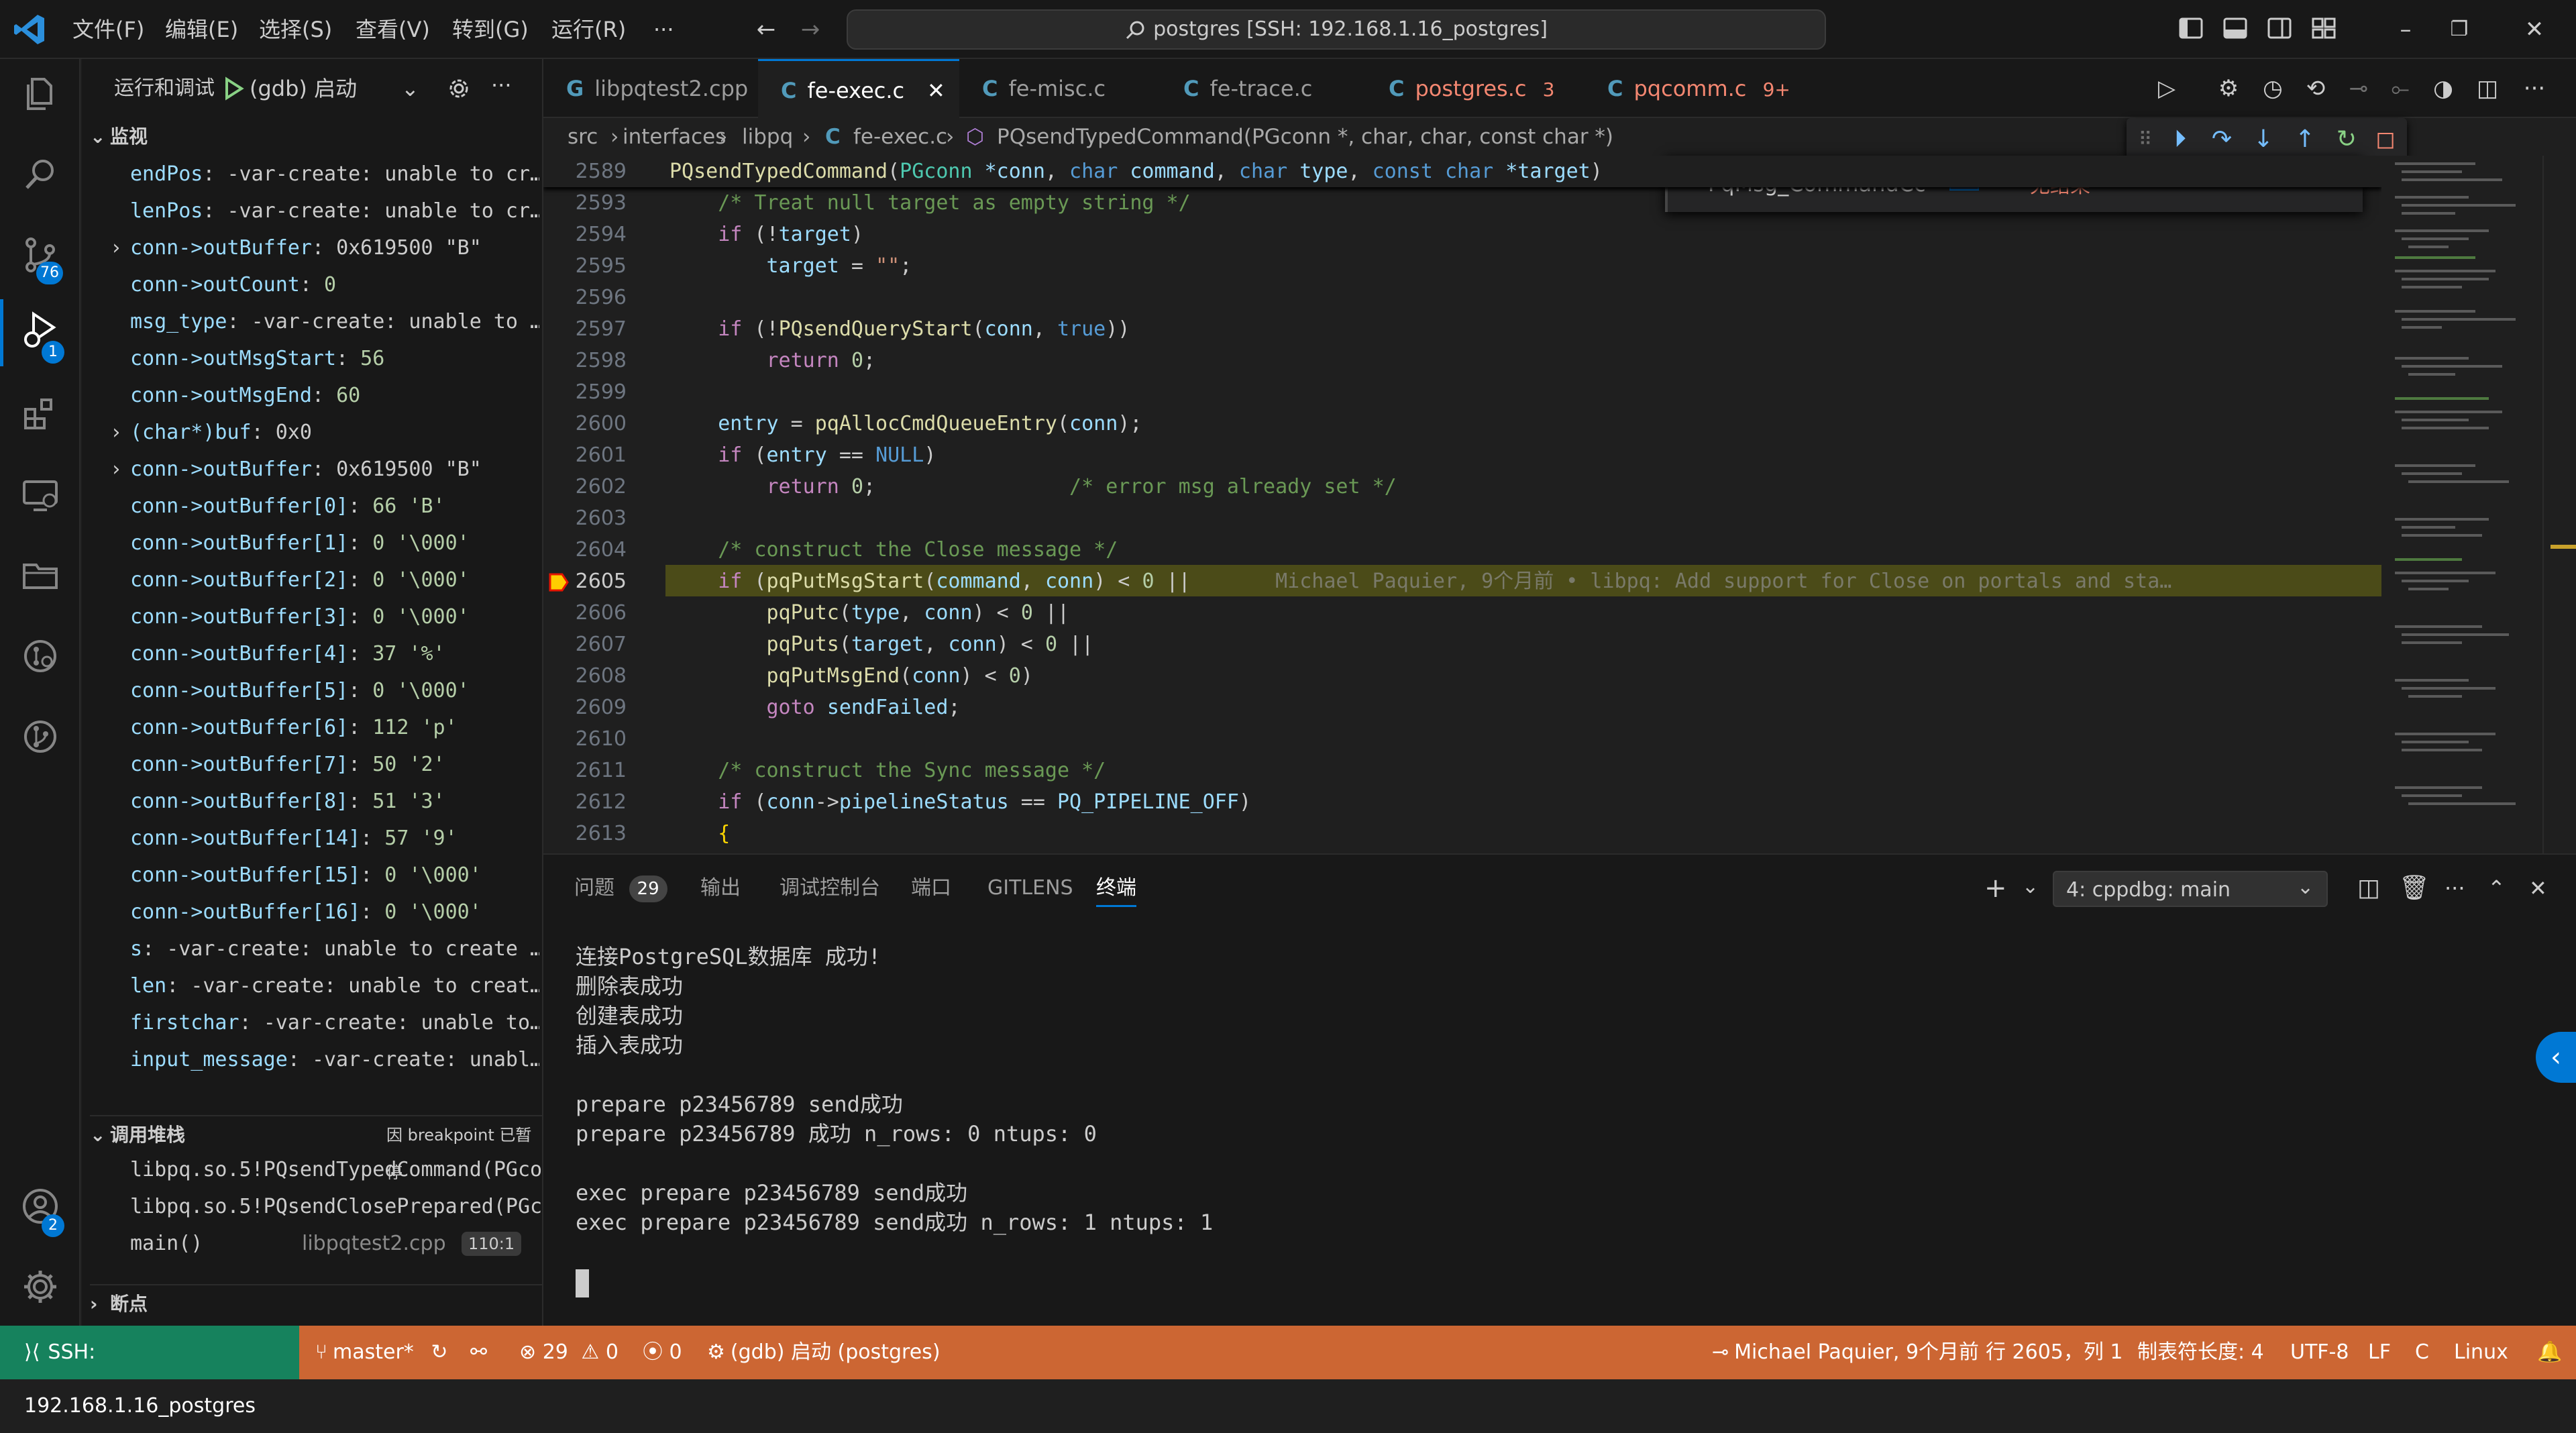 The height and width of the screenshot is (1433, 2576). What do you see at coordinates (2279, 29) in the screenshot?
I see `toggle-secondary-sidebar-icon` at bounding box center [2279, 29].